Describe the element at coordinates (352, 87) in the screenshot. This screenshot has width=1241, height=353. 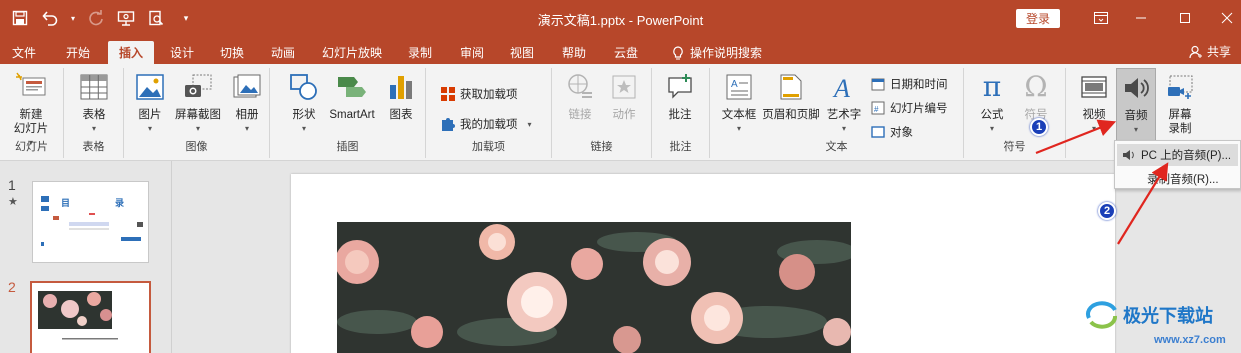
I see `smartart-icon` at that location.